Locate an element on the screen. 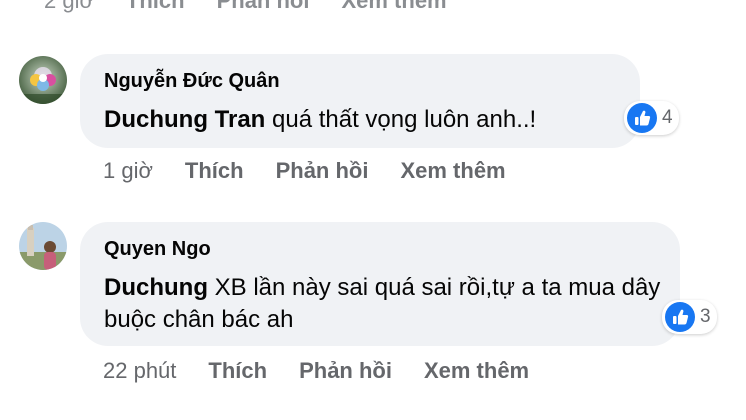 Image resolution: width=746 pixels, height=420 pixels. reaction-count: 3 is located at coordinates (705, 316).